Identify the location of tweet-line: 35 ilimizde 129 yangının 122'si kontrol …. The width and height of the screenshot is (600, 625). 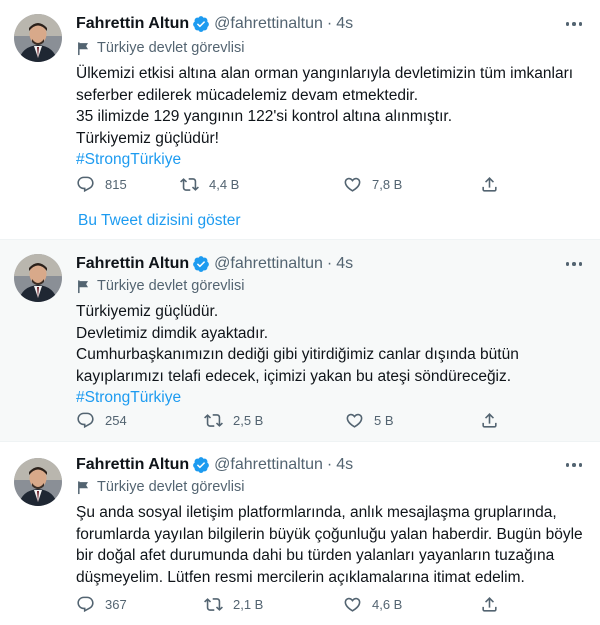
(264, 116).